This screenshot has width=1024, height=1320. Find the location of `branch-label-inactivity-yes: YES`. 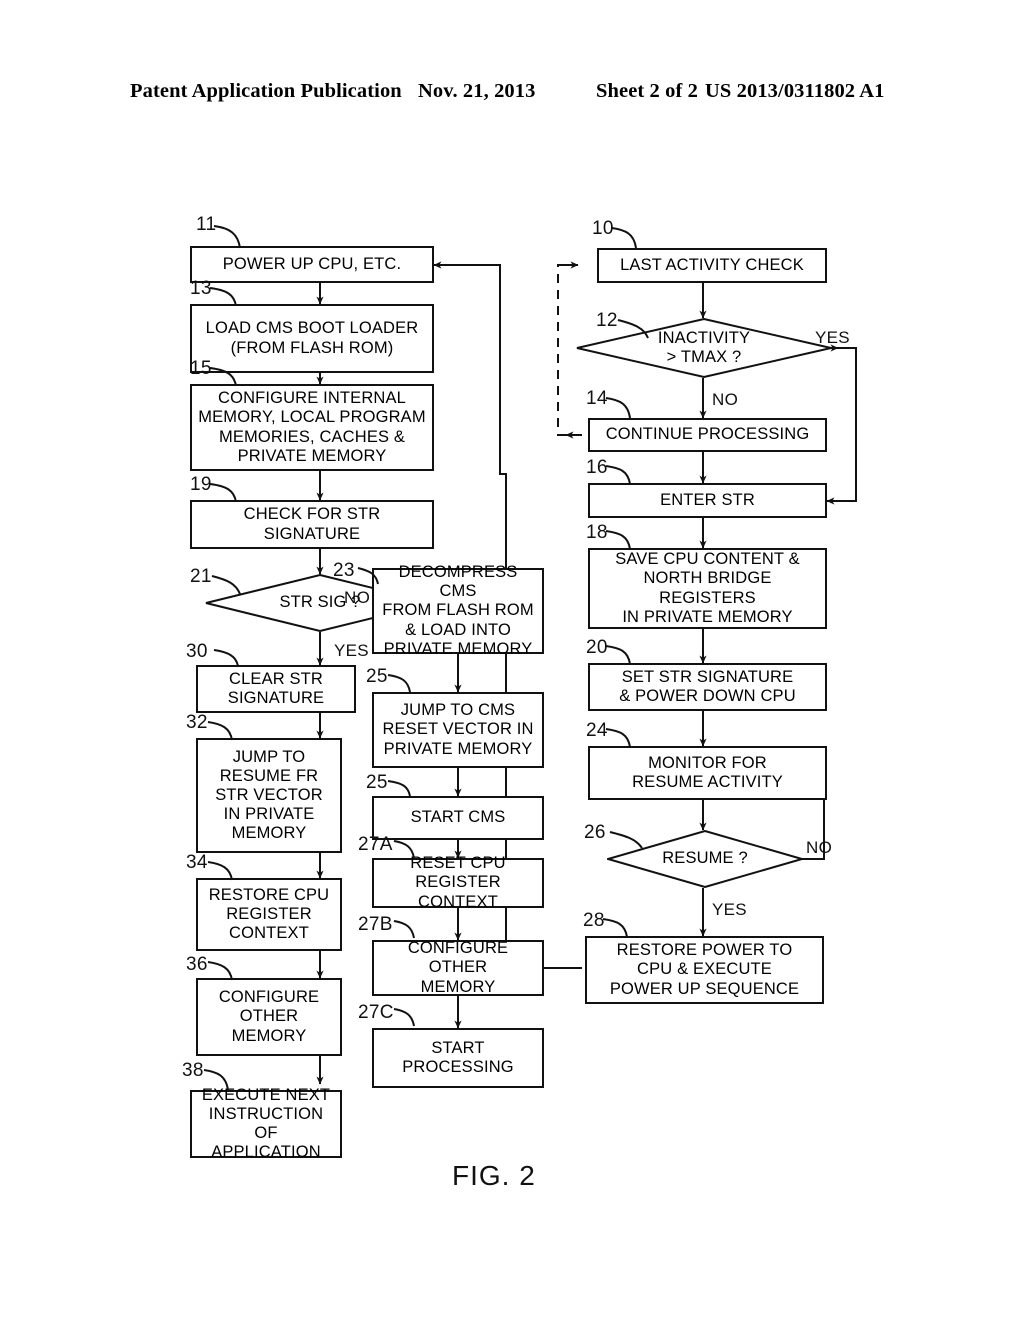

branch-label-inactivity-yes: YES is located at coordinates (832, 337).